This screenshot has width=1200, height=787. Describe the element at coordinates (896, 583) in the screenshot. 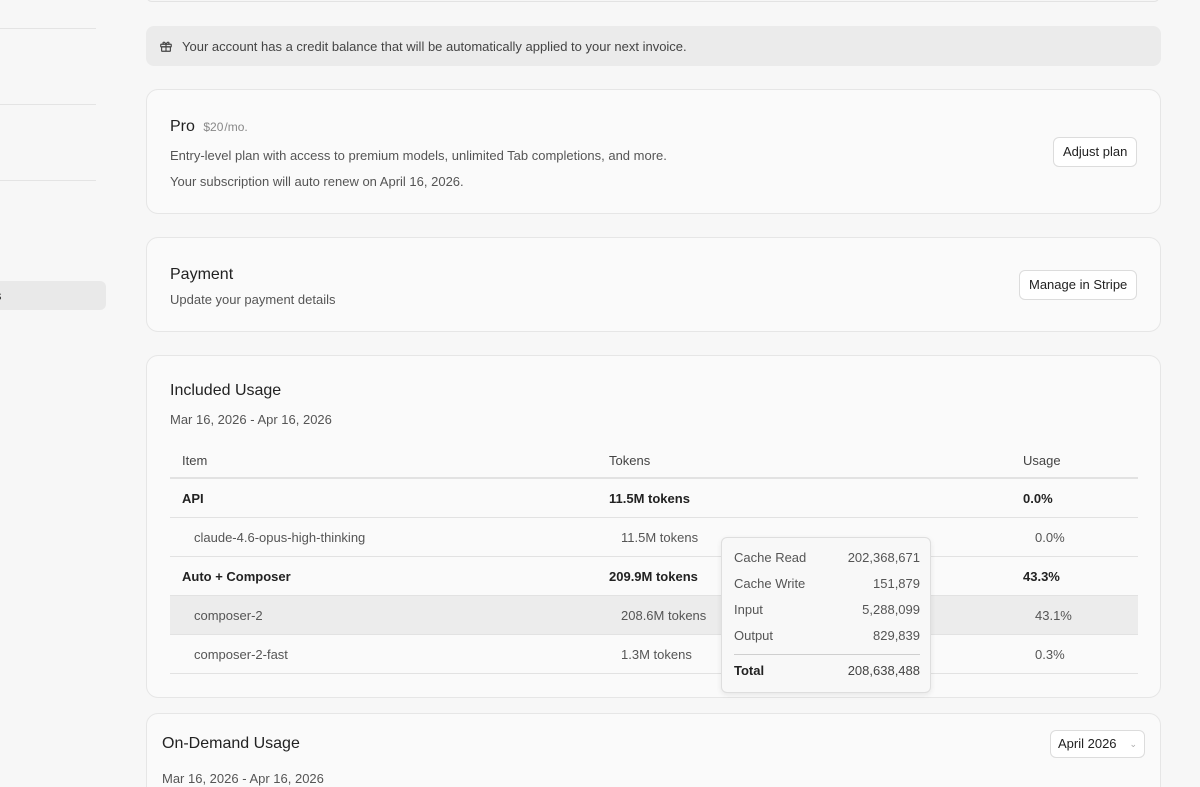

I see `tooltip-value: 151,879` at that location.